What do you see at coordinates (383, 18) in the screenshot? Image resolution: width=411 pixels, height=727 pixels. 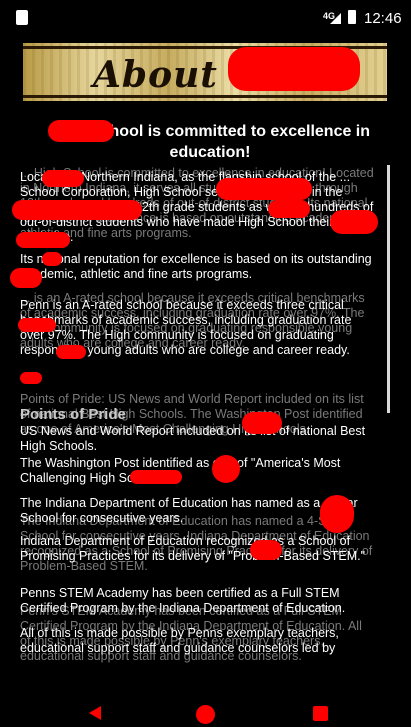 I see `status-time: 12:46` at bounding box center [383, 18].